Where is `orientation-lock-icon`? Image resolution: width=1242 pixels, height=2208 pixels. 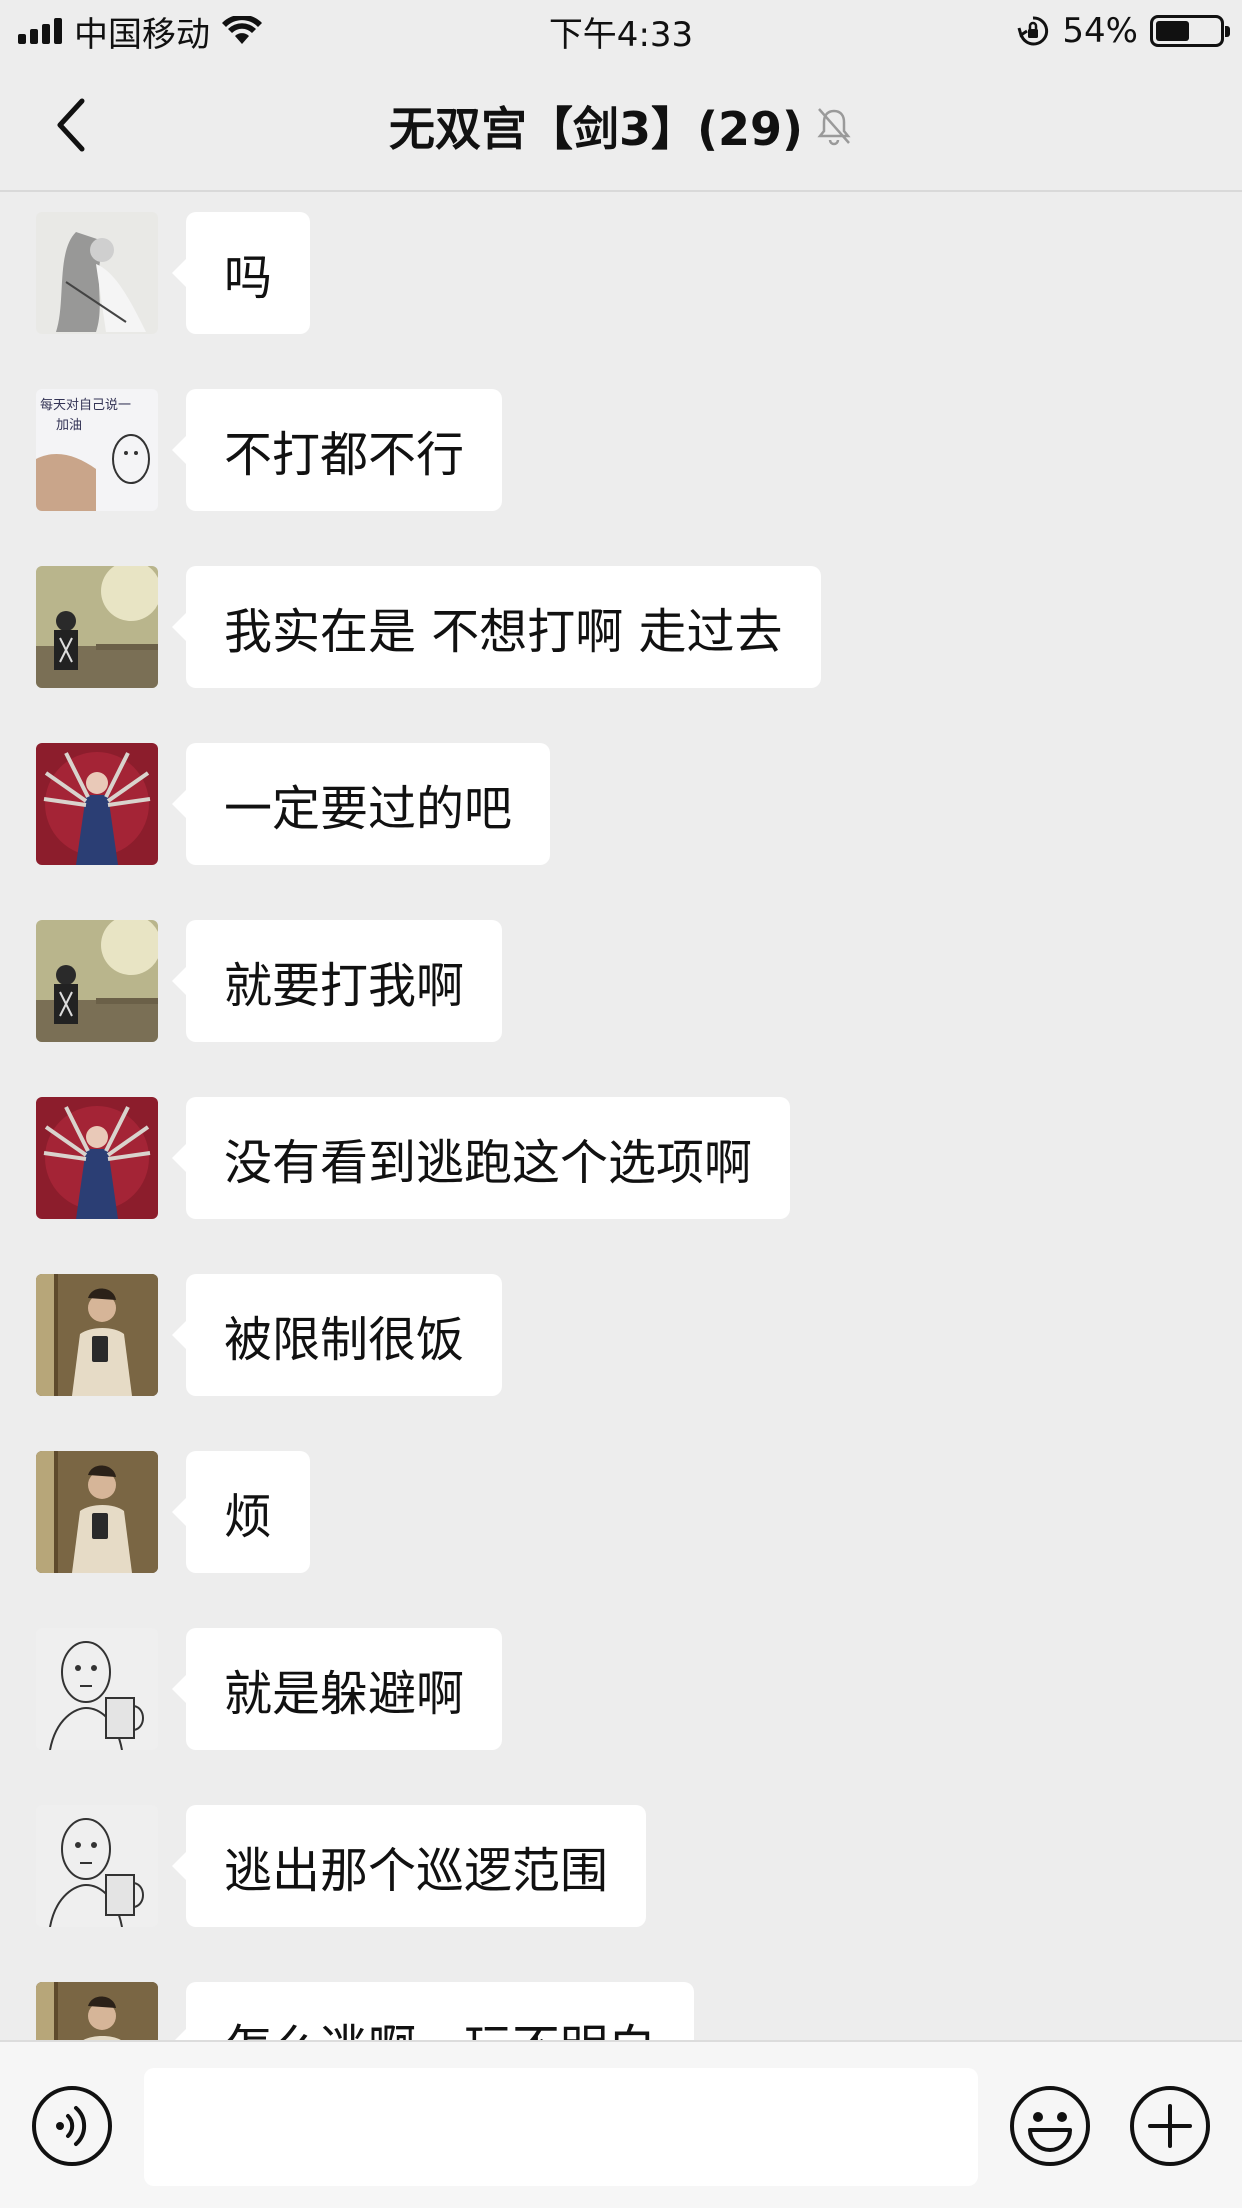
orientation-lock-icon is located at coordinates (1033, 31).